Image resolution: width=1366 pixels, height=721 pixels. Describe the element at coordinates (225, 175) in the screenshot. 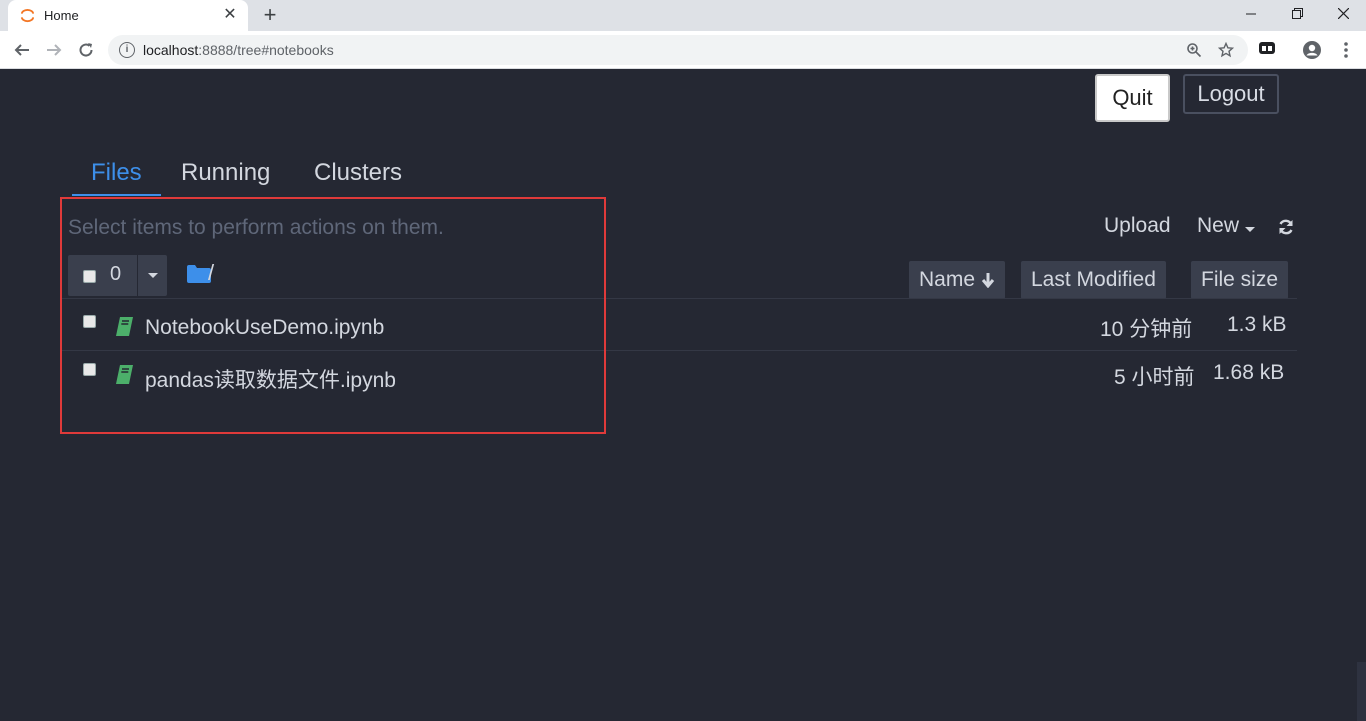

I see `tab-running: Running` at that location.